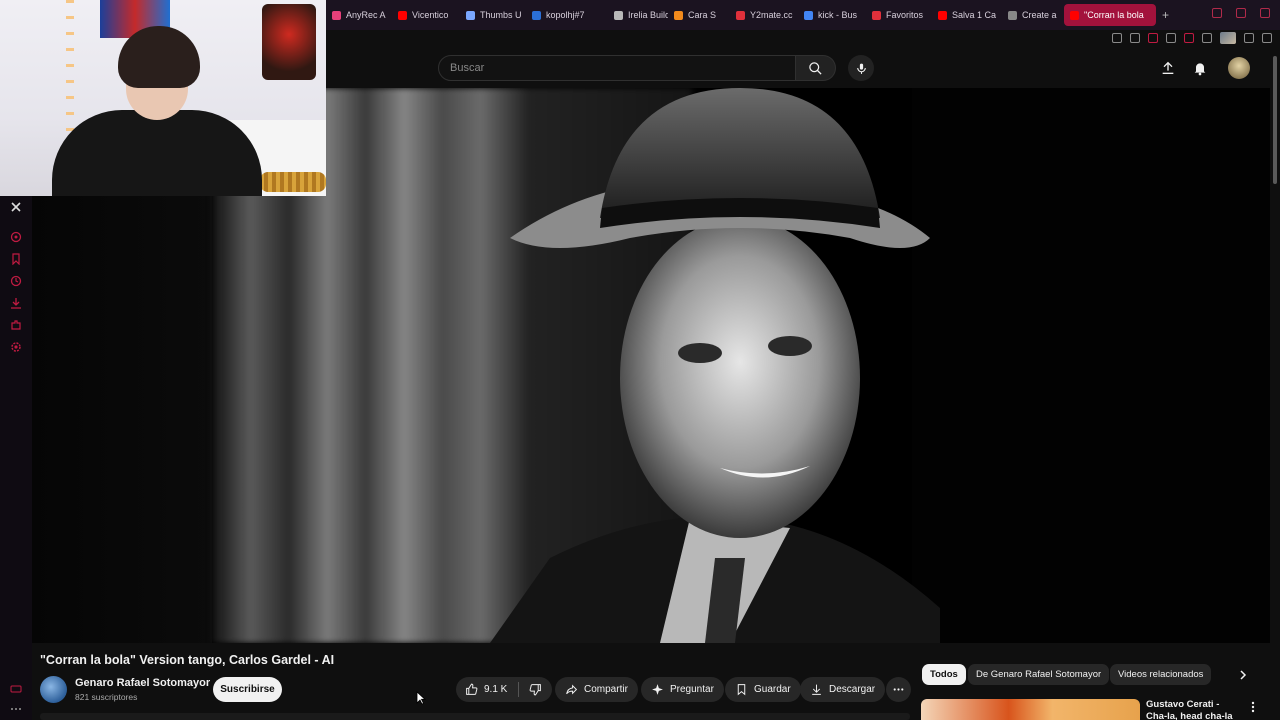  Describe the element at coordinates (899, 15) in the screenshot. I see `browser-tab: Favoritos` at that location.